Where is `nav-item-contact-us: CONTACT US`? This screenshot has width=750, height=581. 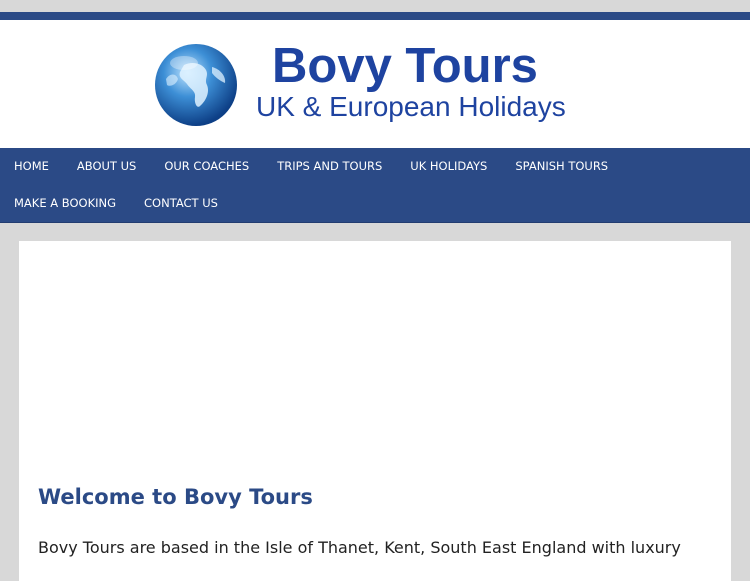 nav-item-contact-us: CONTACT US is located at coordinates (181, 203).